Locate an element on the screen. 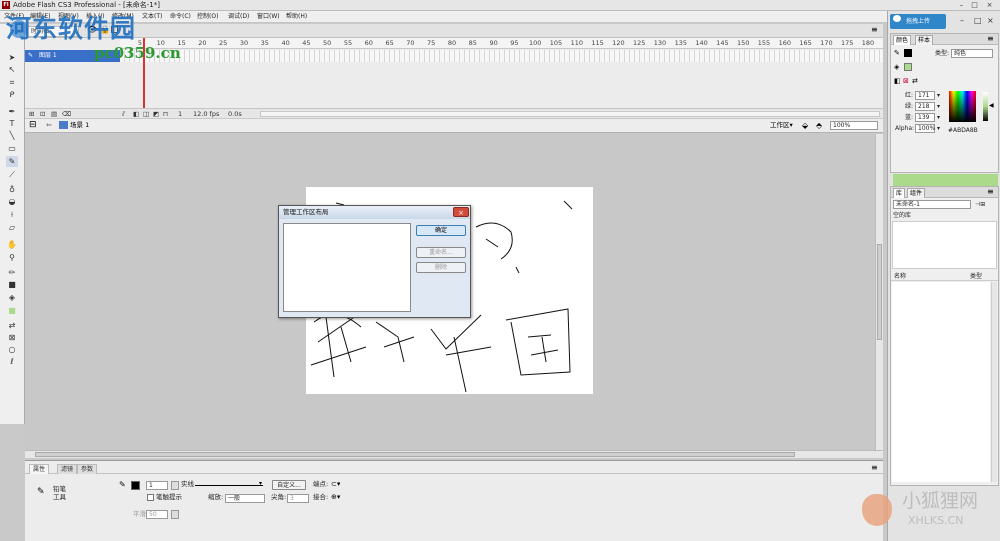 Image resolution: width=1000 pixels, height=541 pixels. text-tool-icon: T is located at coordinates (12, 123).